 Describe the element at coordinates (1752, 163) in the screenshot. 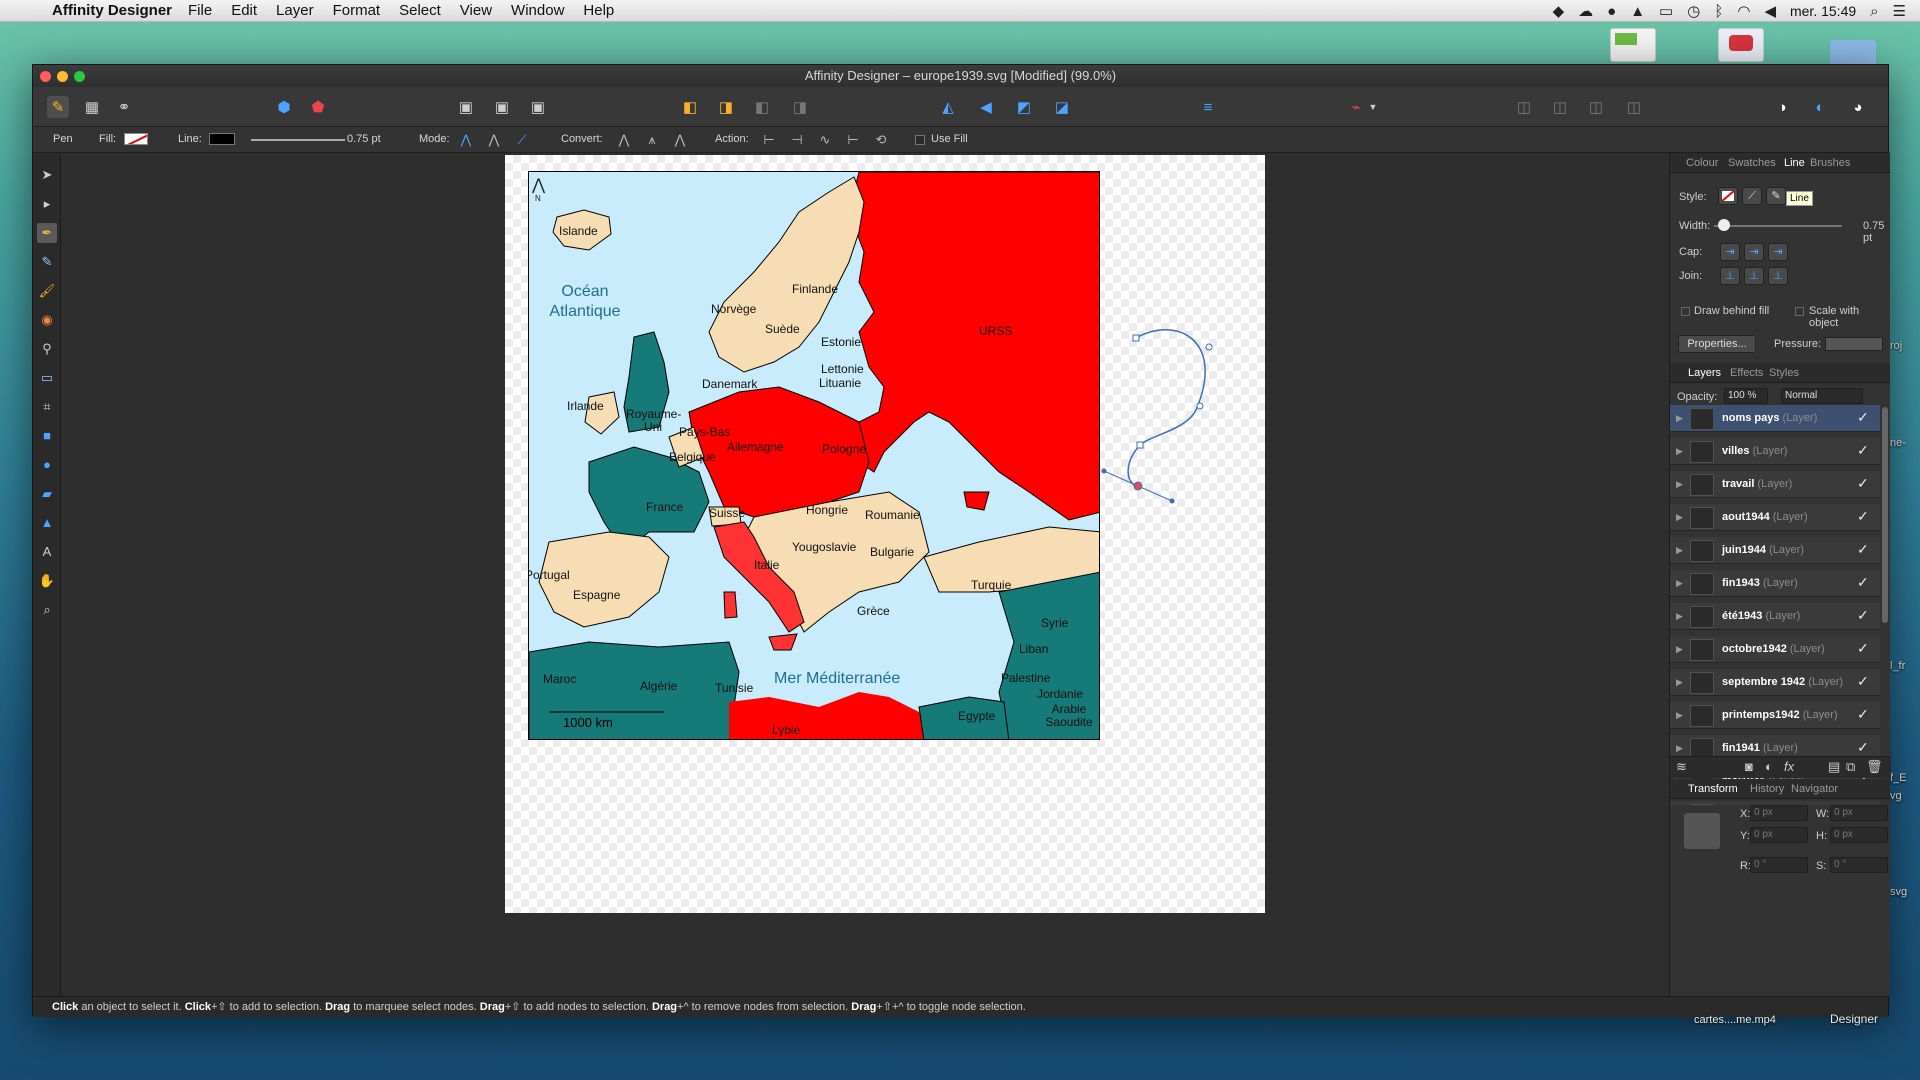

I see `tab-swatches: Swatches` at that location.